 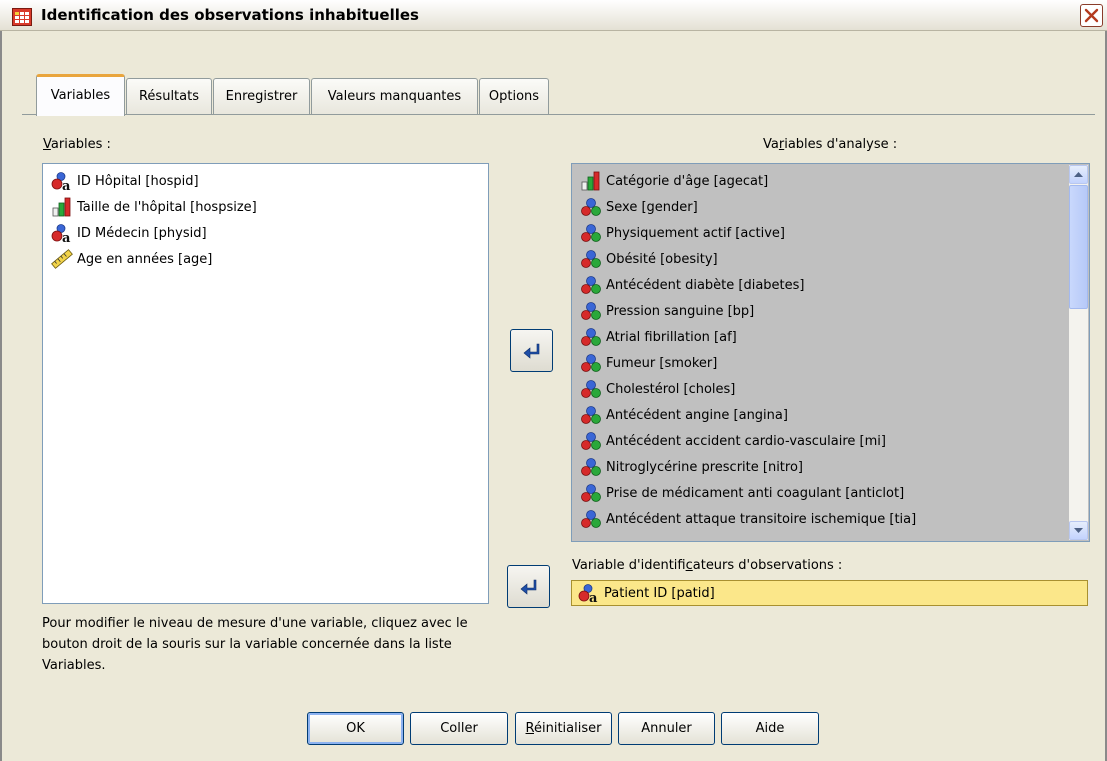 What do you see at coordinates (770, 728) in the screenshot?
I see `help-button: Aide` at bounding box center [770, 728].